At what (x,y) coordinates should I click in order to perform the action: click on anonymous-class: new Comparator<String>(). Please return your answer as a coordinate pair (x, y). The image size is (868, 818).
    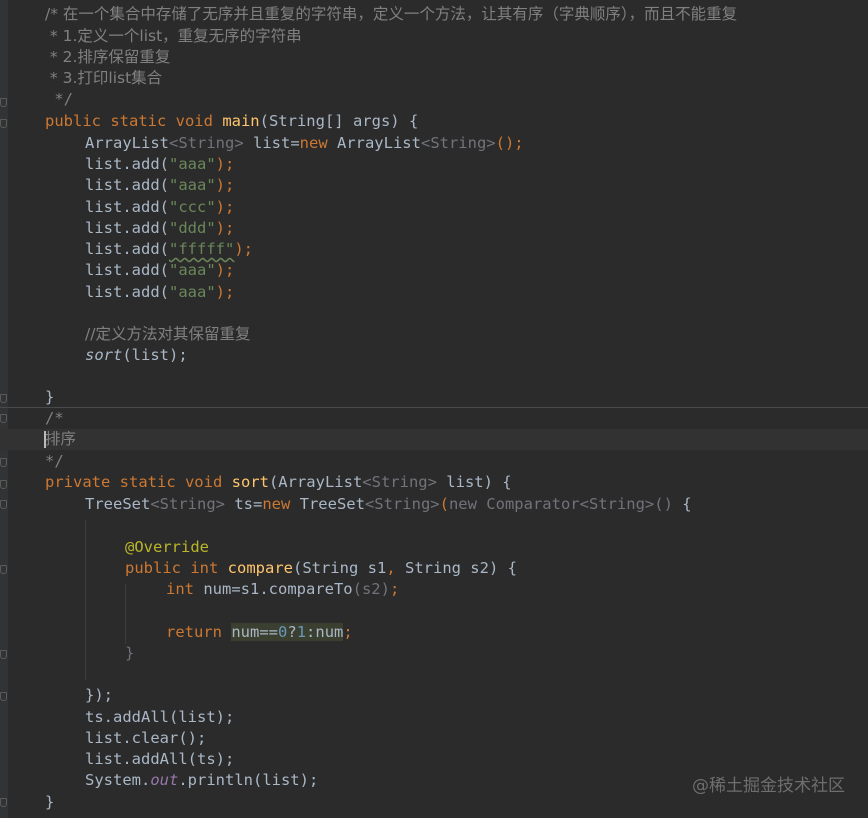
    Looking at the image, I should click on (560, 504).